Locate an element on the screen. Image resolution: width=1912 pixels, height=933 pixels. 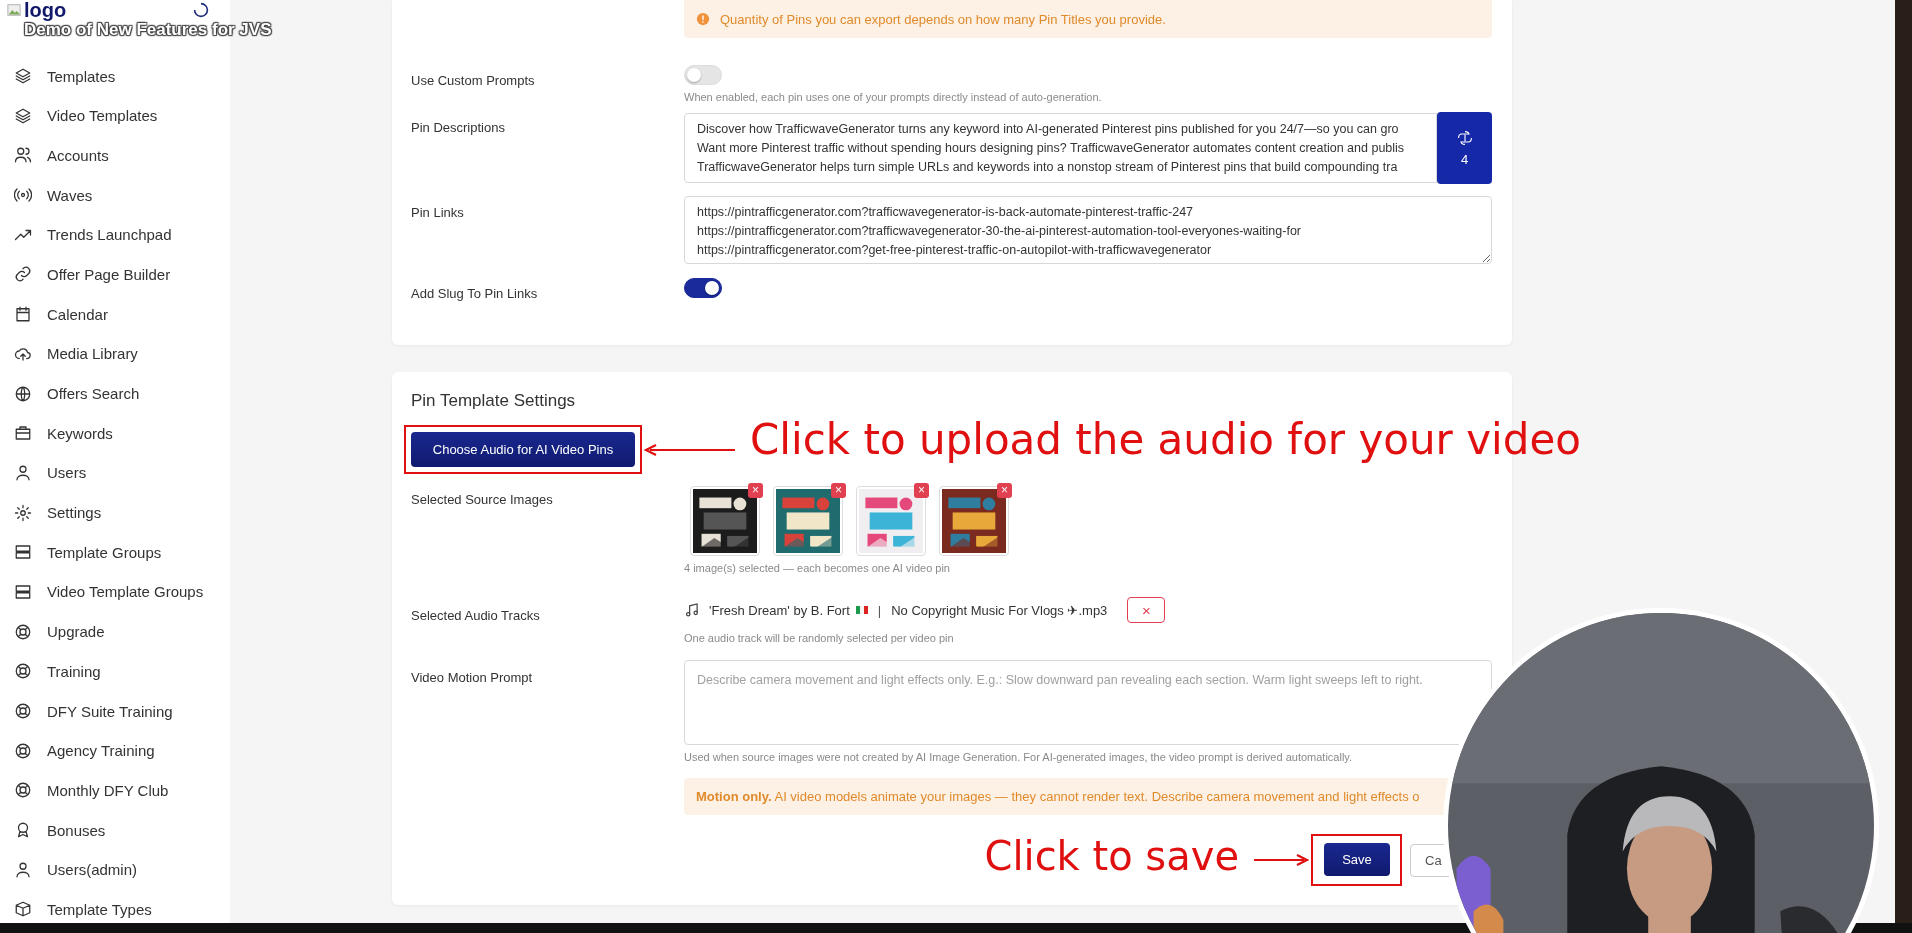
sidebar-item: Agency Training is located at coordinates (115, 750).